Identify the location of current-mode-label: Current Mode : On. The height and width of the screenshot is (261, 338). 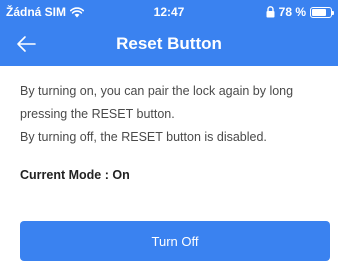
(75, 175).